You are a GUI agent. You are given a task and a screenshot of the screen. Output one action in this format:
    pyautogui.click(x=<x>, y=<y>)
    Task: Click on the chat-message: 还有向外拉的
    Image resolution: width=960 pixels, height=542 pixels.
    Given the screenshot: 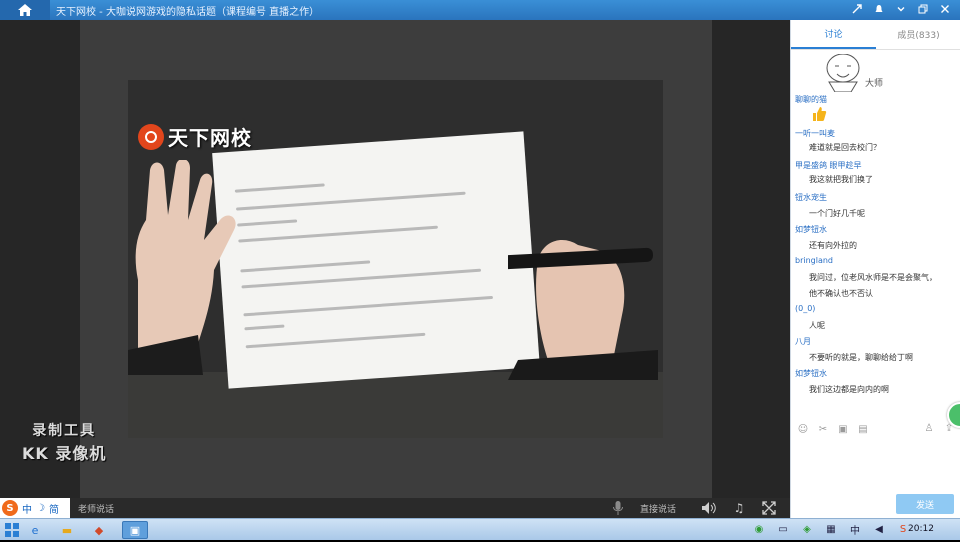 What is the action you would take?
    pyautogui.click(x=833, y=245)
    